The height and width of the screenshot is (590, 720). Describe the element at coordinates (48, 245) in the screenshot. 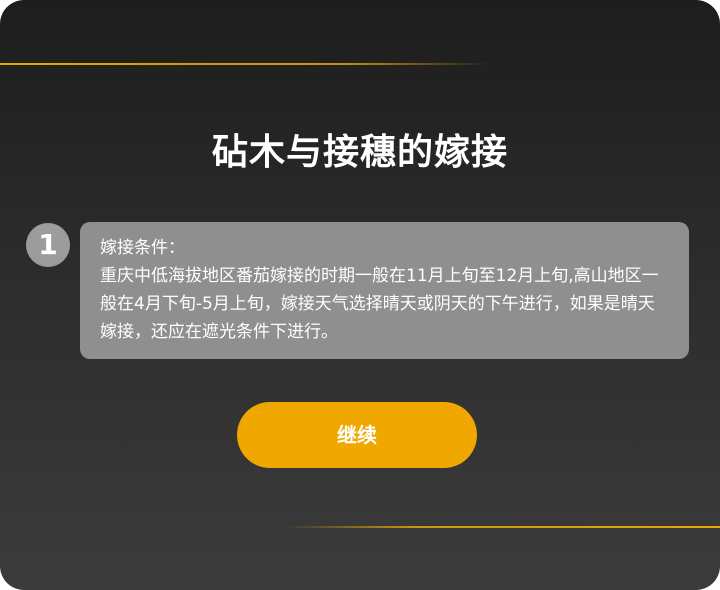

I see `step-number-badge: 1` at that location.